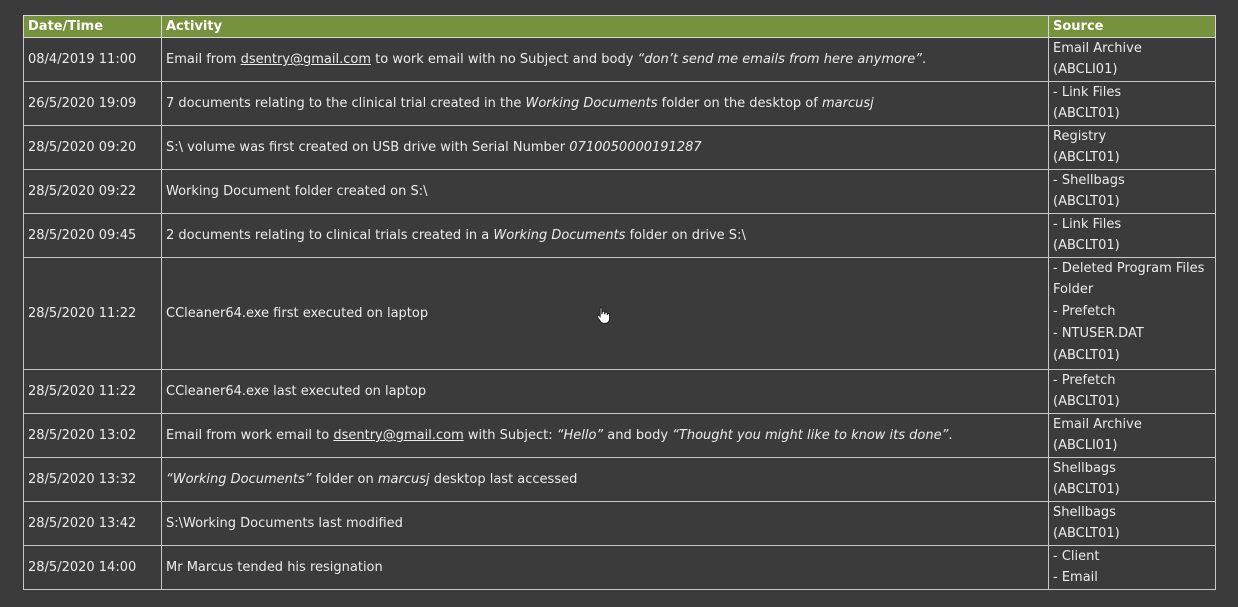  Describe the element at coordinates (1132, 191) in the screenshot. I see `cell-source: - Shellbags (ABCLT01)` at that location.